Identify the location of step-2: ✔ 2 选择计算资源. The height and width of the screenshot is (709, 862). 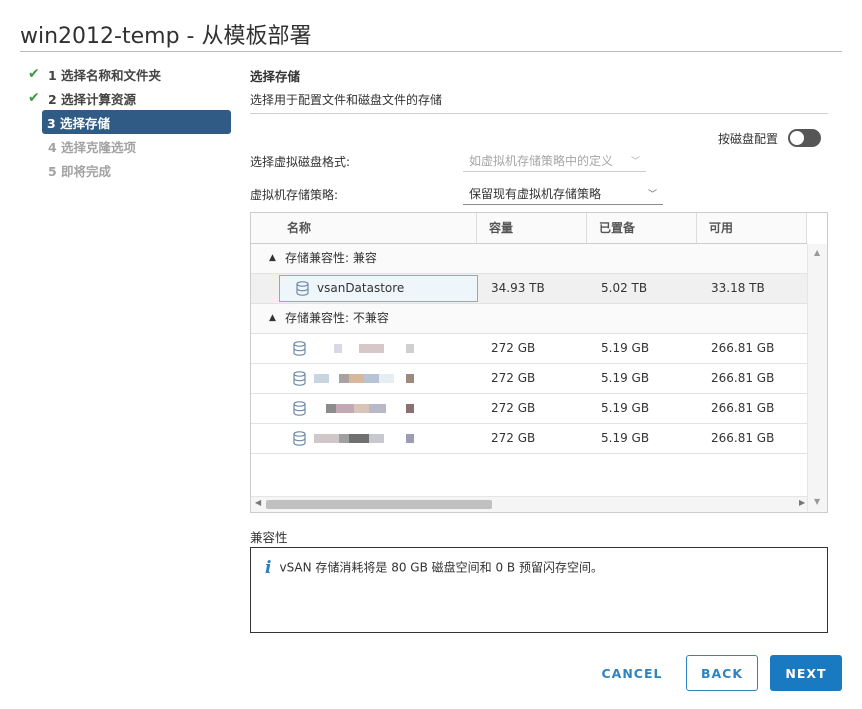
(128, 98).